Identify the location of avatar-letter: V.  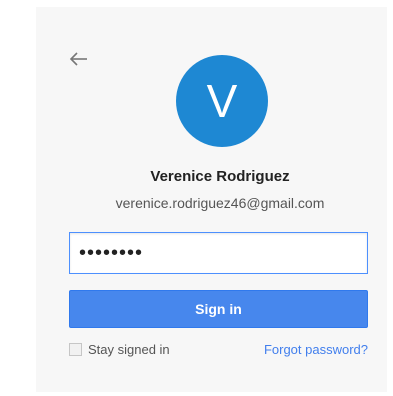
(222, 101).